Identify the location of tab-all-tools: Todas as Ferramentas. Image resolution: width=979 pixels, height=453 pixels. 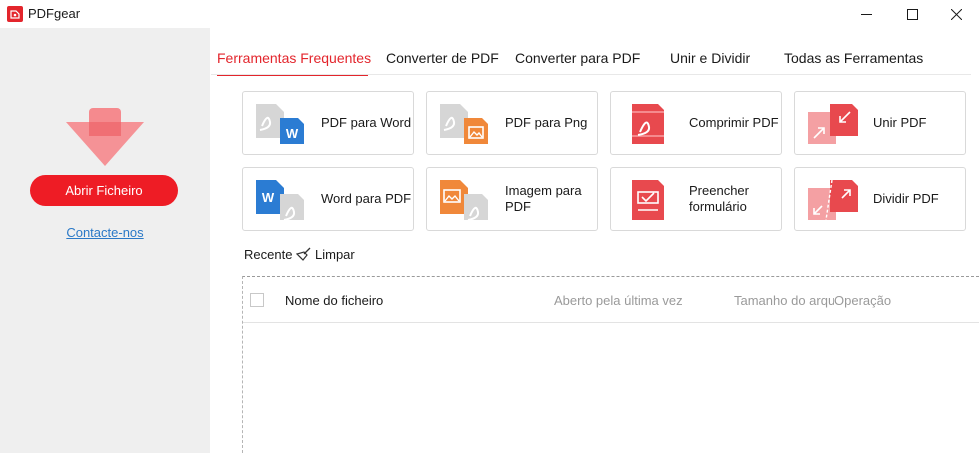
(853, 58).